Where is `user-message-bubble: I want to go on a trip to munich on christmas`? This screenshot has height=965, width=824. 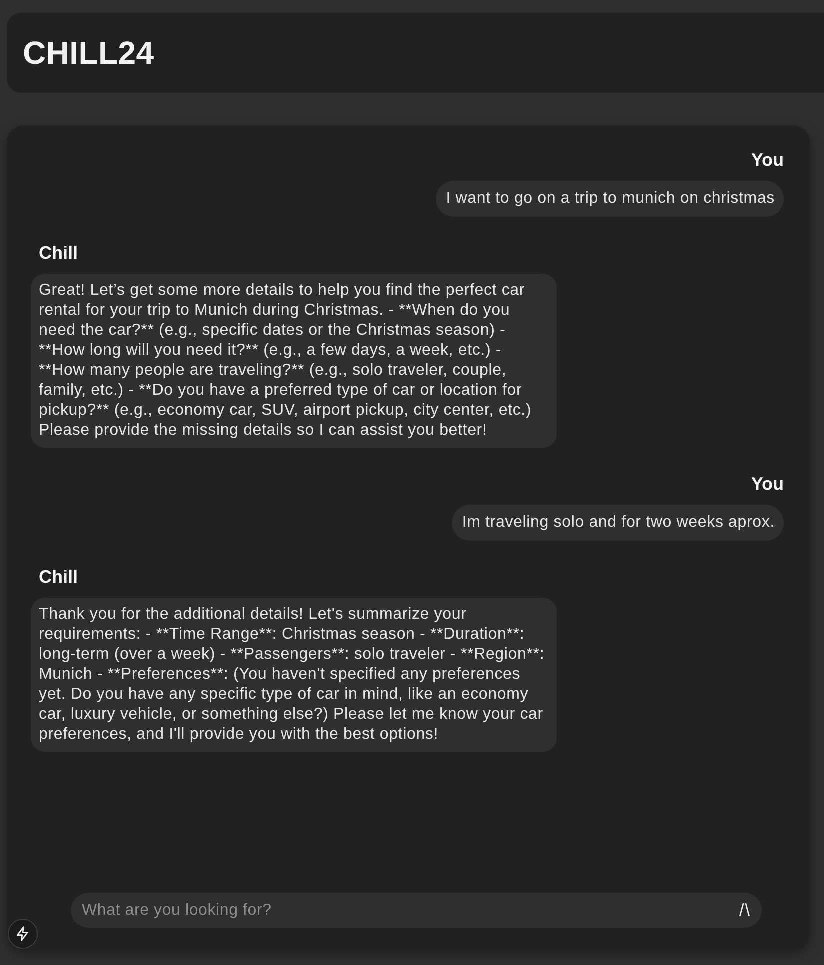 user-message-bubble: I want to go on a trip to munich on christmas is located at coordinates (610, 199).